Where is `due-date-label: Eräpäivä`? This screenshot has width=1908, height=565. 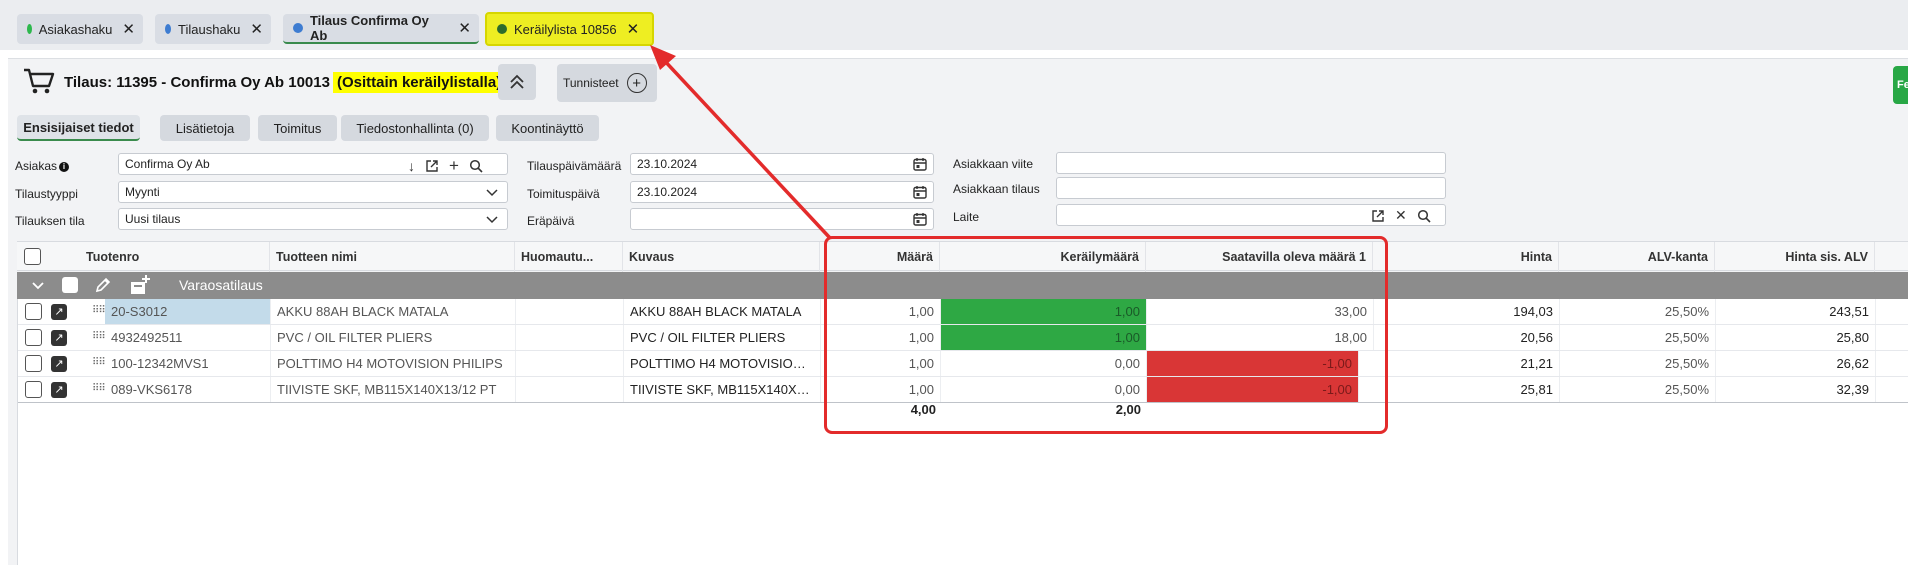 due-date-label: Eräpäivä is located at coordinates (551, 221).